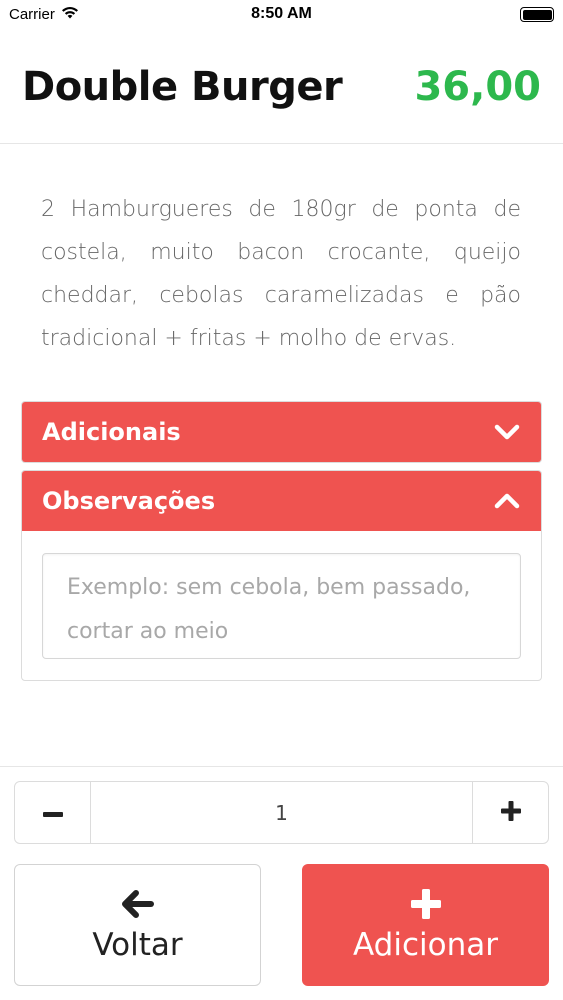  Describe the element at coordinates (281, 501) in the screenshot. I see `observacoes-toggle: Observações` at that location.